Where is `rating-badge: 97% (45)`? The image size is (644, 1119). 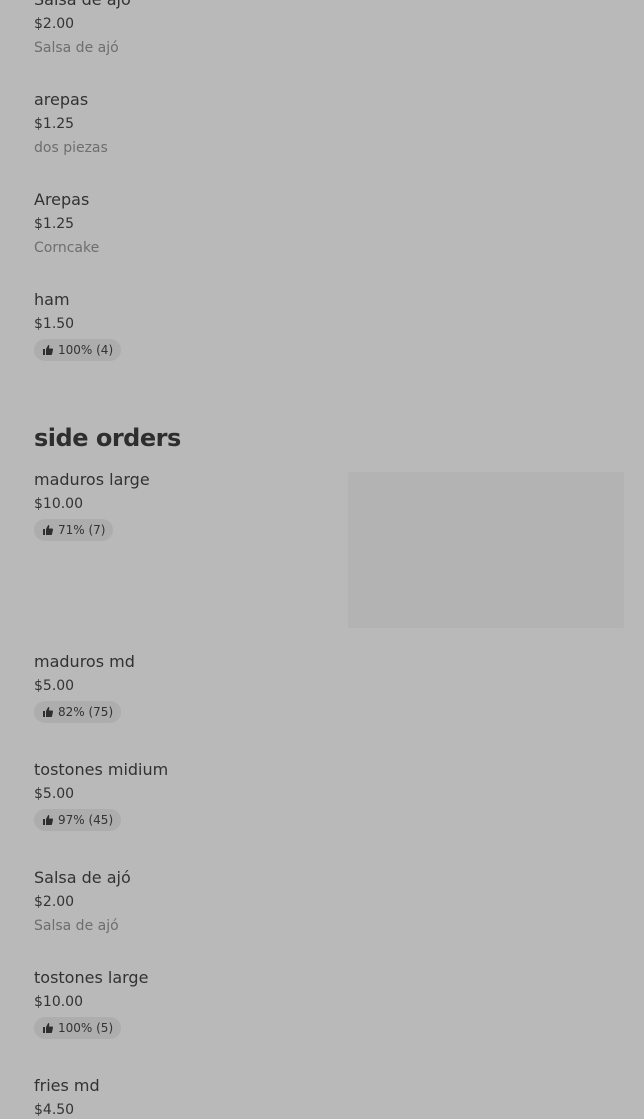
rating-badge: 97% (45) is located at coordinates (78, 820).